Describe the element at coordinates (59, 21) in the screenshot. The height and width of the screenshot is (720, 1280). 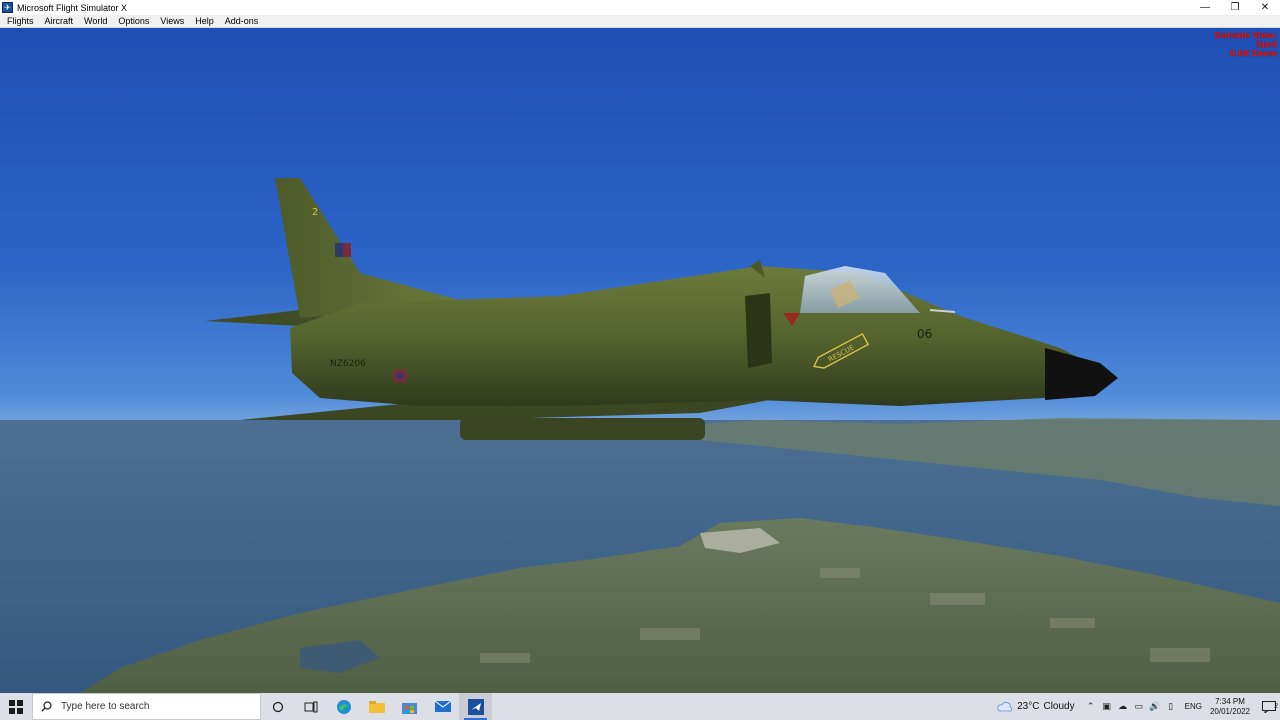
I see `menu-aircraft: Aircraft` at that location.